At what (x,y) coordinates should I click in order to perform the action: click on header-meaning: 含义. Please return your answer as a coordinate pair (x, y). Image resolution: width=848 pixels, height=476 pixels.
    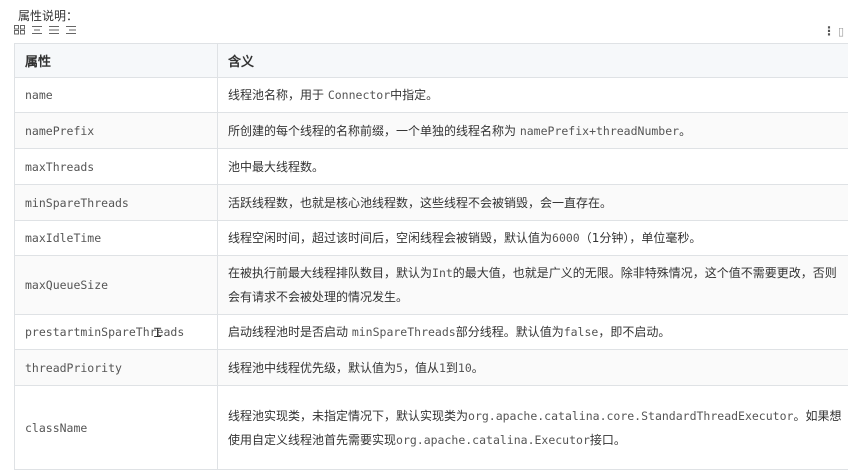
    Looking at the image, I should click on (532, 60).